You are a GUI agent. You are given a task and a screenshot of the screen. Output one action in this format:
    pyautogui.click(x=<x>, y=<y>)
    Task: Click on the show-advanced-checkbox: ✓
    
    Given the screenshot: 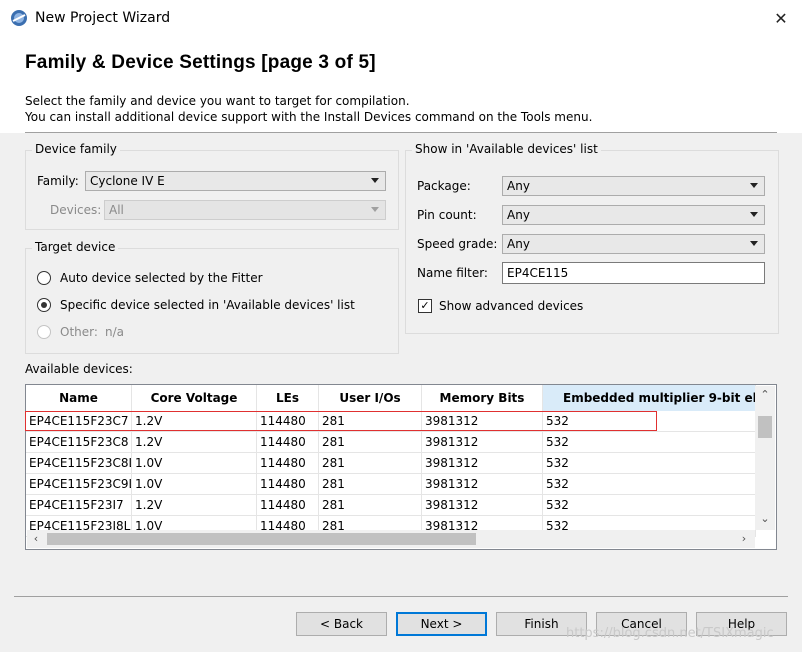 What is the action you would take?
    pyautogui.click(x=425, y=306)
    